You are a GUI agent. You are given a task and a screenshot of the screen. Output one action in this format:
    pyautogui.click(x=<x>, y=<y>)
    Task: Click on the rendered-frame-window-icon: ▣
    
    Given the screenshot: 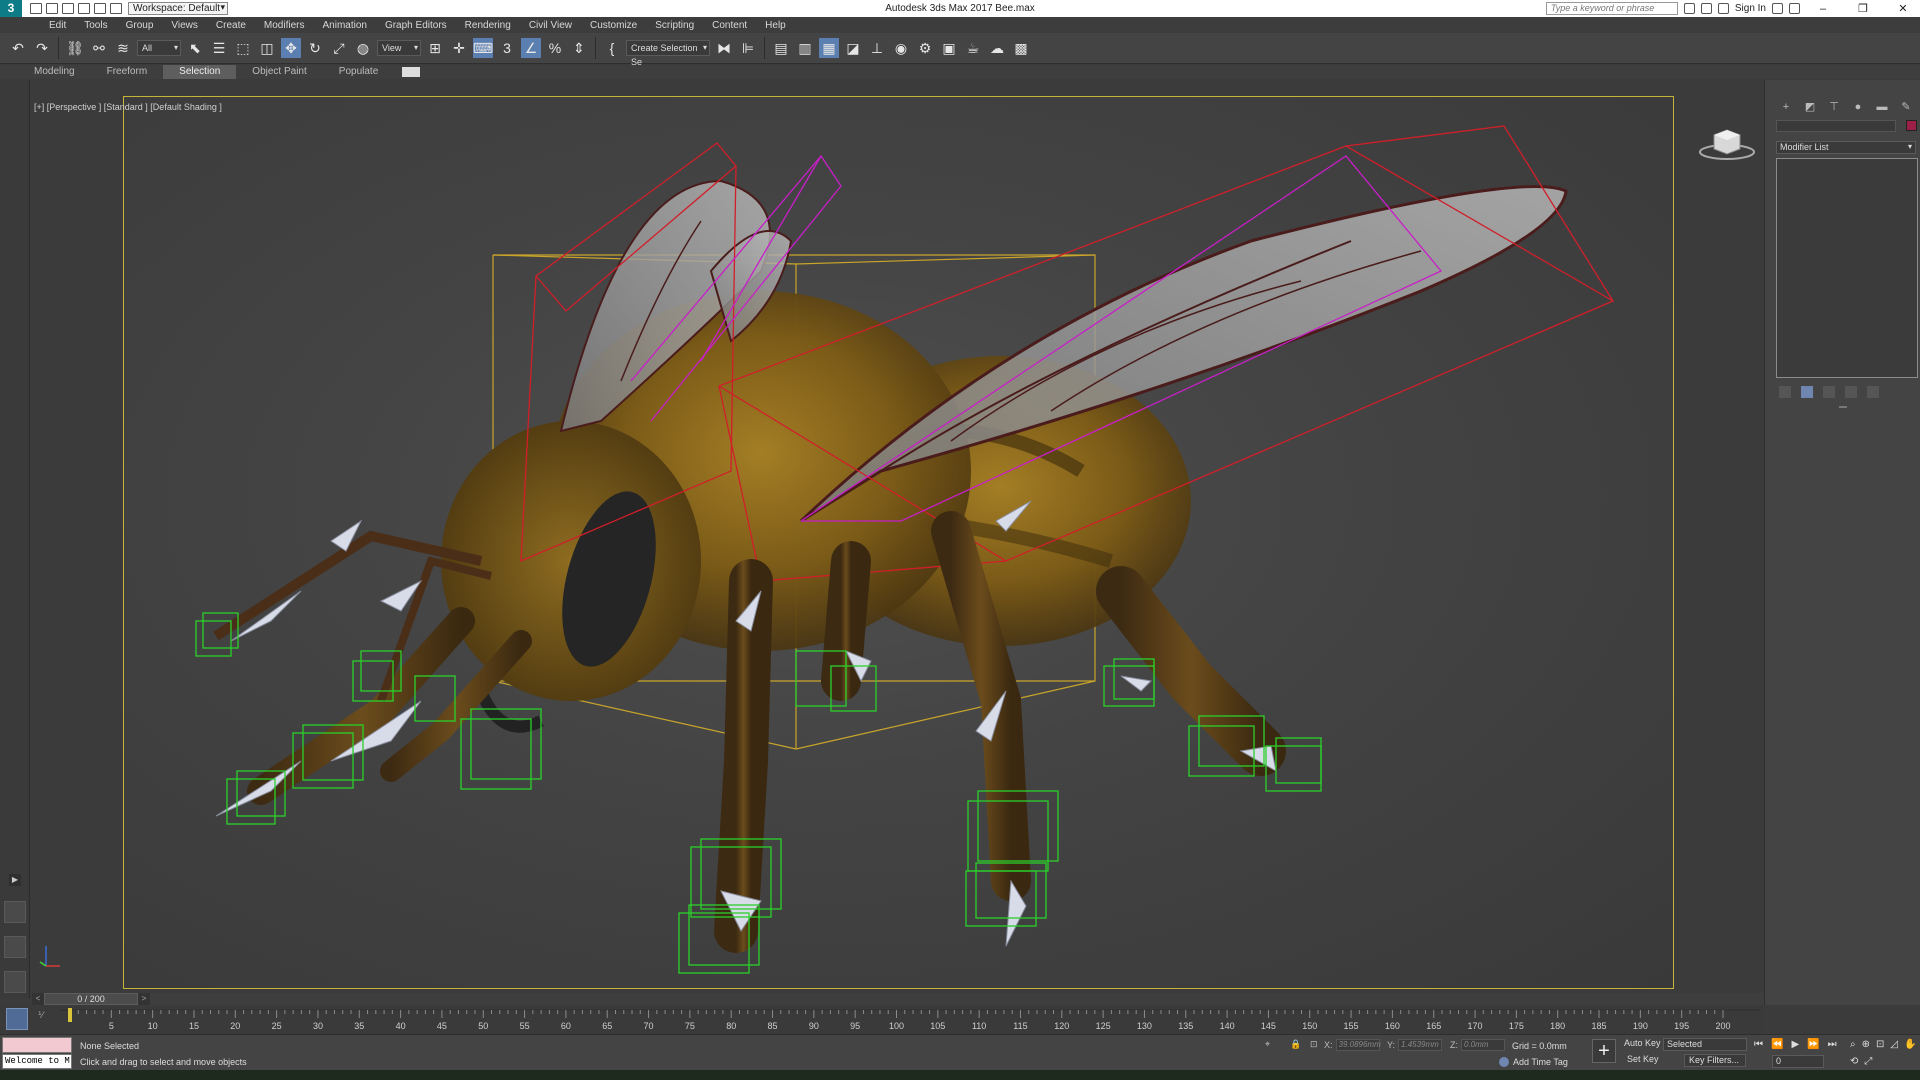 What is the action you would take?
    pyautogui.click(x=949, y=48)
    